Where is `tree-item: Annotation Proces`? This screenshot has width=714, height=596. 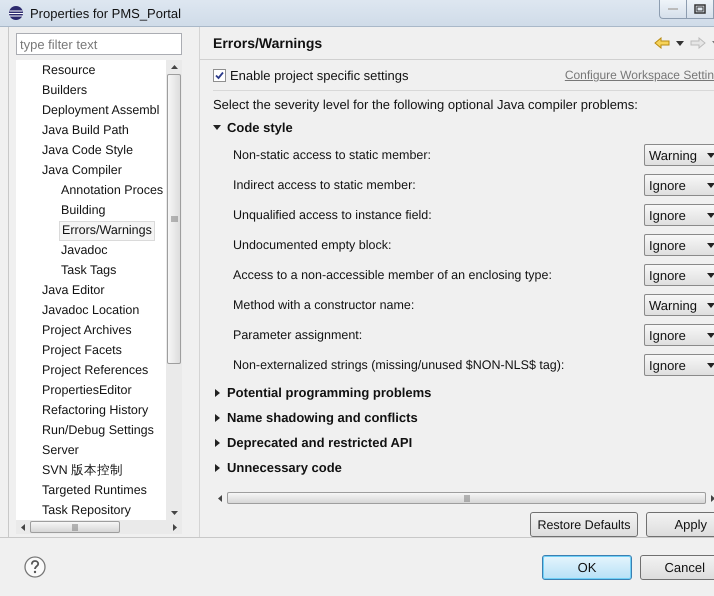 tree-item: Annotation Proces is located at coordinates (112, 191).